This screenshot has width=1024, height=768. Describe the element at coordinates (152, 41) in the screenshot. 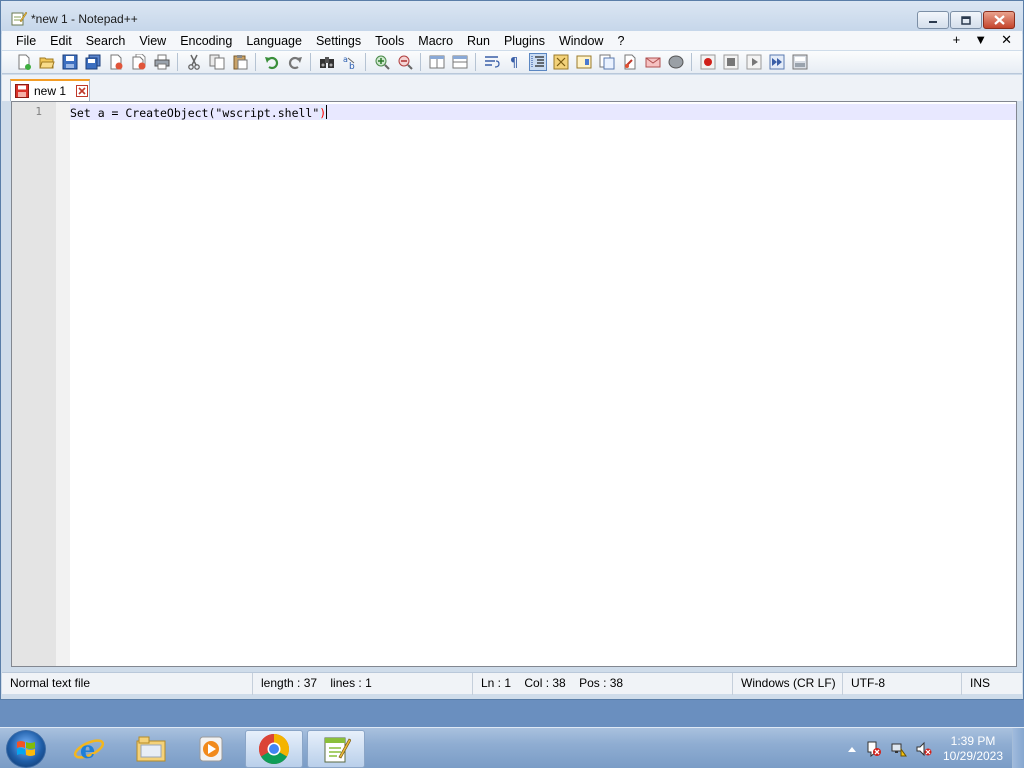

I see `menu-view: View` at that location.